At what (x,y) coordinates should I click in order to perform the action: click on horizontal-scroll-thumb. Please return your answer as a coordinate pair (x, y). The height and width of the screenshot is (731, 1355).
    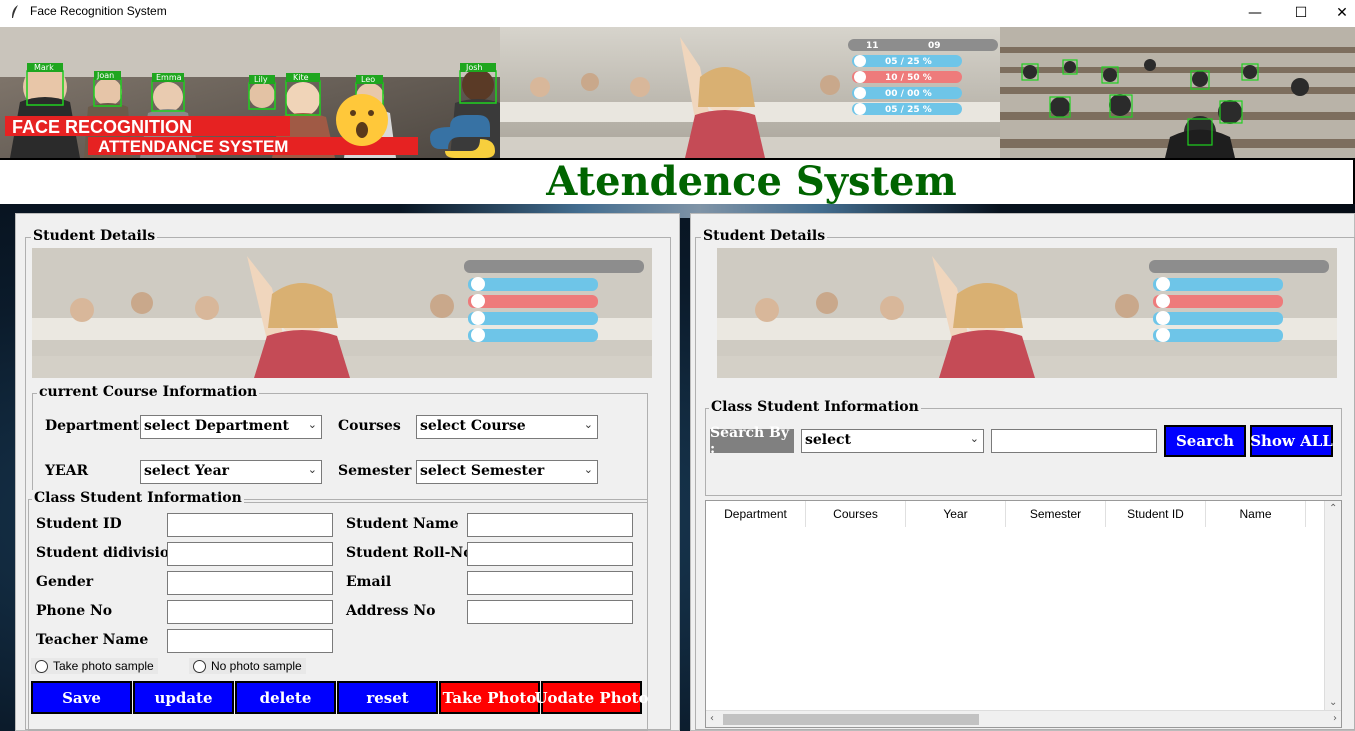
    Looking at the image, I should click on (851, 719).